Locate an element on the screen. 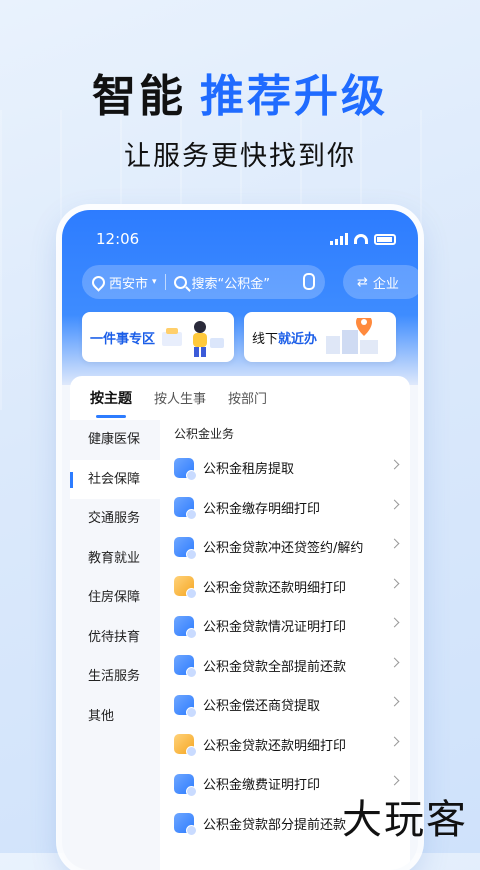 The image size is (480, 870). city-selector: 西安市 ▾ is located at coordinates (123, 282).